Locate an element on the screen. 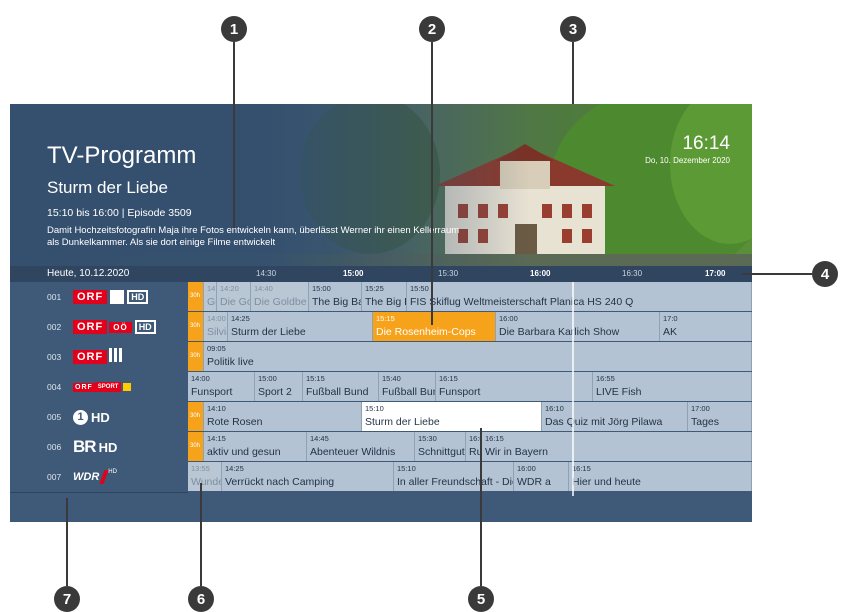 The image size is (844, 612). channel-number: 001 is located at coordinates (54, 297).